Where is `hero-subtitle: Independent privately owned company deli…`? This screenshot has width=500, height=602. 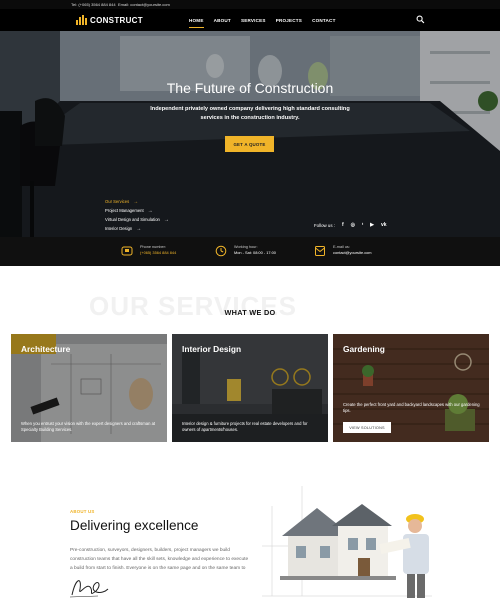
hero-subtitle: Independent privately owned company deli… is located at coordinates (250, 113).